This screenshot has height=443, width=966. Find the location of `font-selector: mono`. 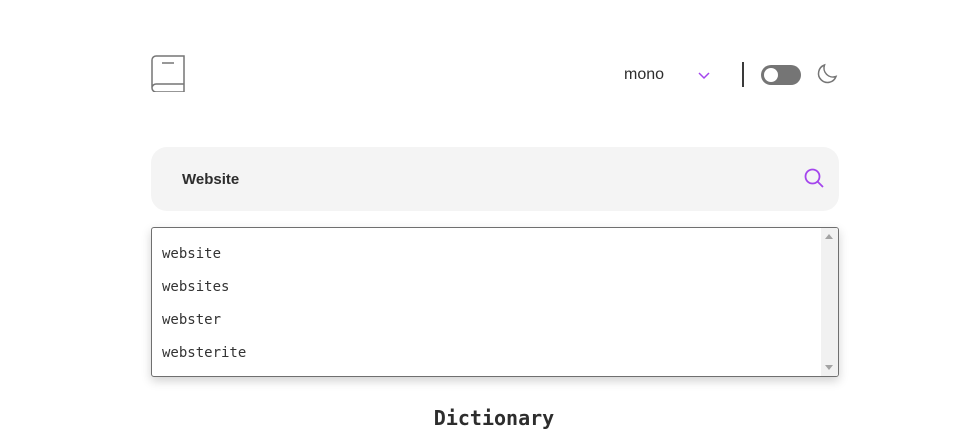

font-selector: mono is located at coordinates (668, 75).